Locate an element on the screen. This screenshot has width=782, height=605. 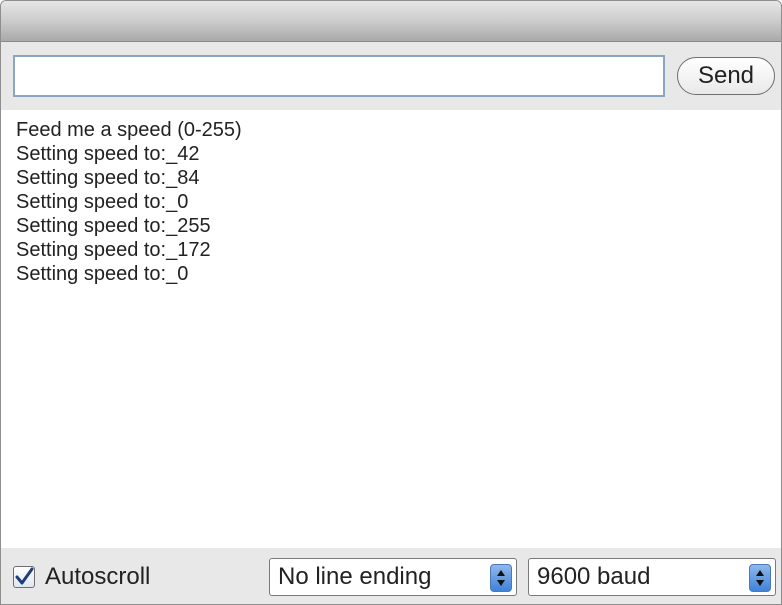
status-bar: Autoscroll No line ending 9600 baud is located at coordinates (391, 576).